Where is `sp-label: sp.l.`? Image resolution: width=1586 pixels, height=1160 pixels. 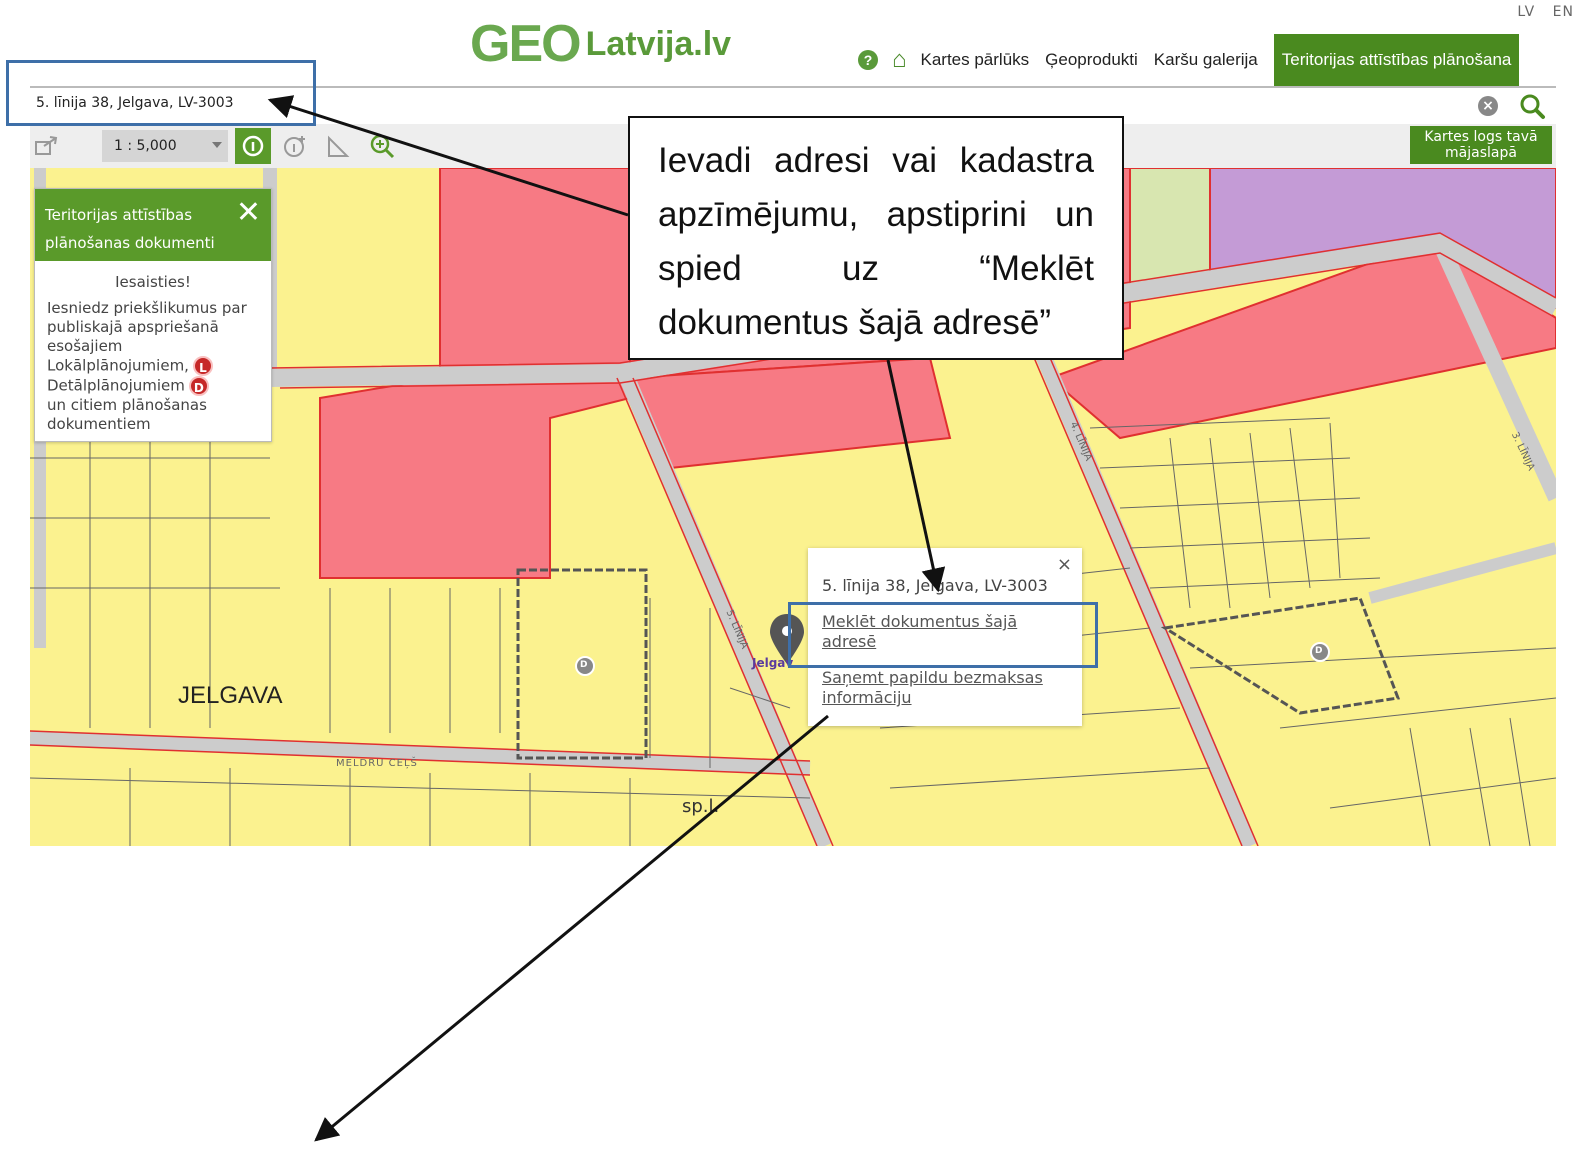
sp-label: sp.l. is located at coordinates (701, 806).